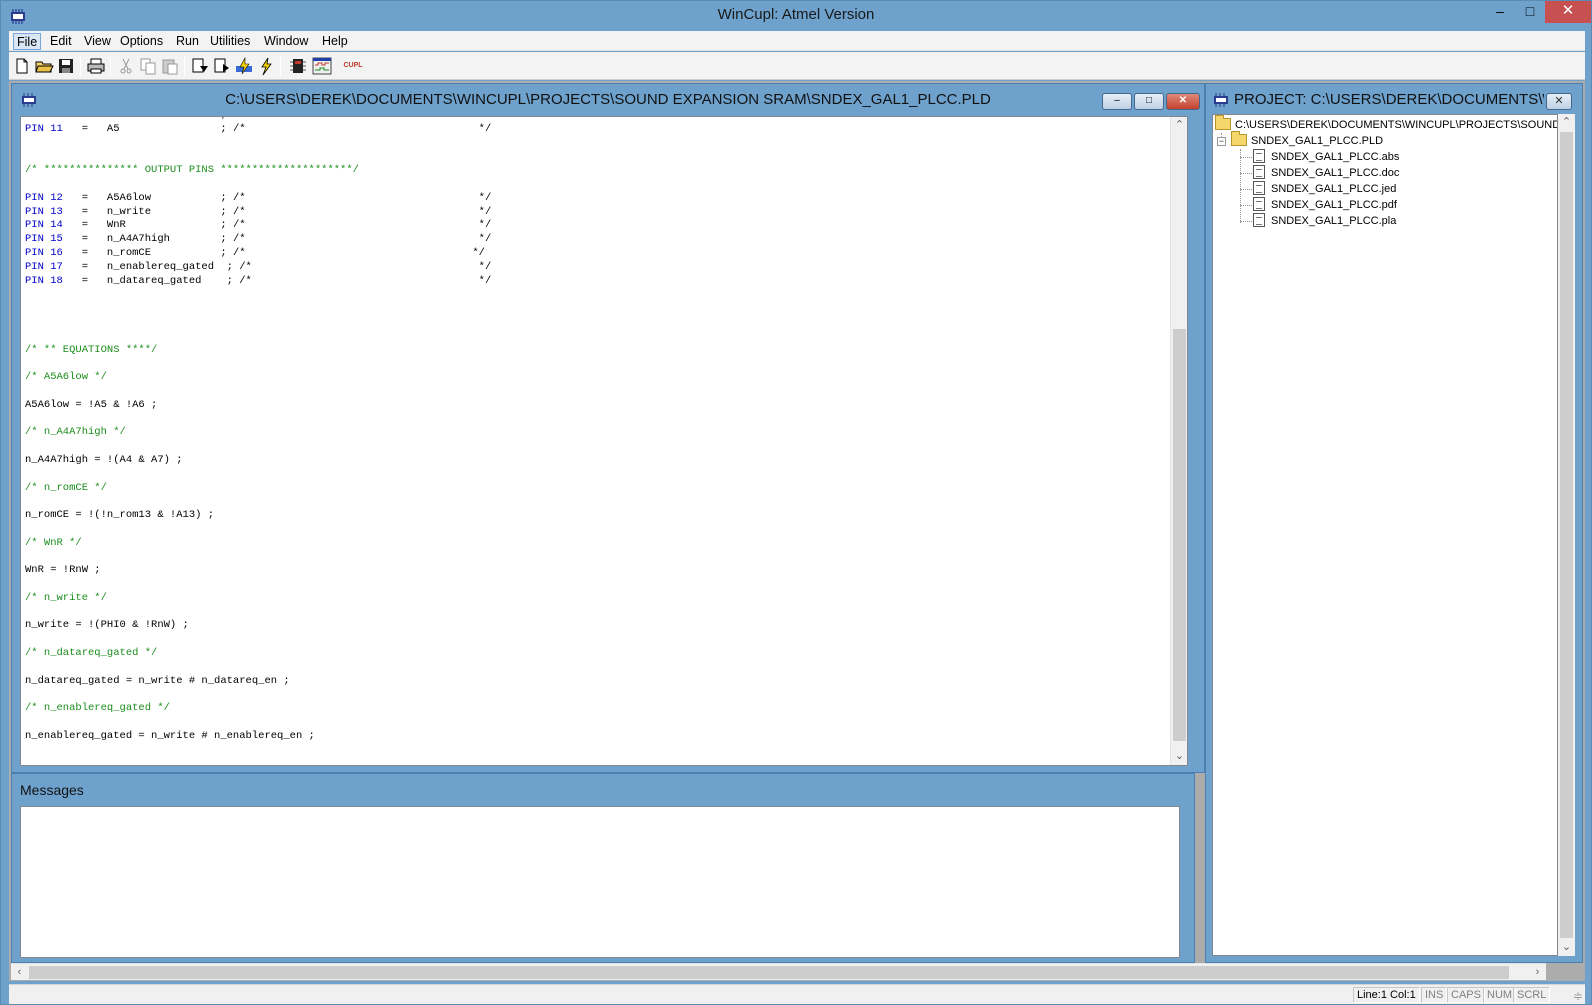 The image size is (1592, 1005). Describe the element at coordinates (595, 544) in the screenshot. I see `code-line: /* WnR */` at that location.